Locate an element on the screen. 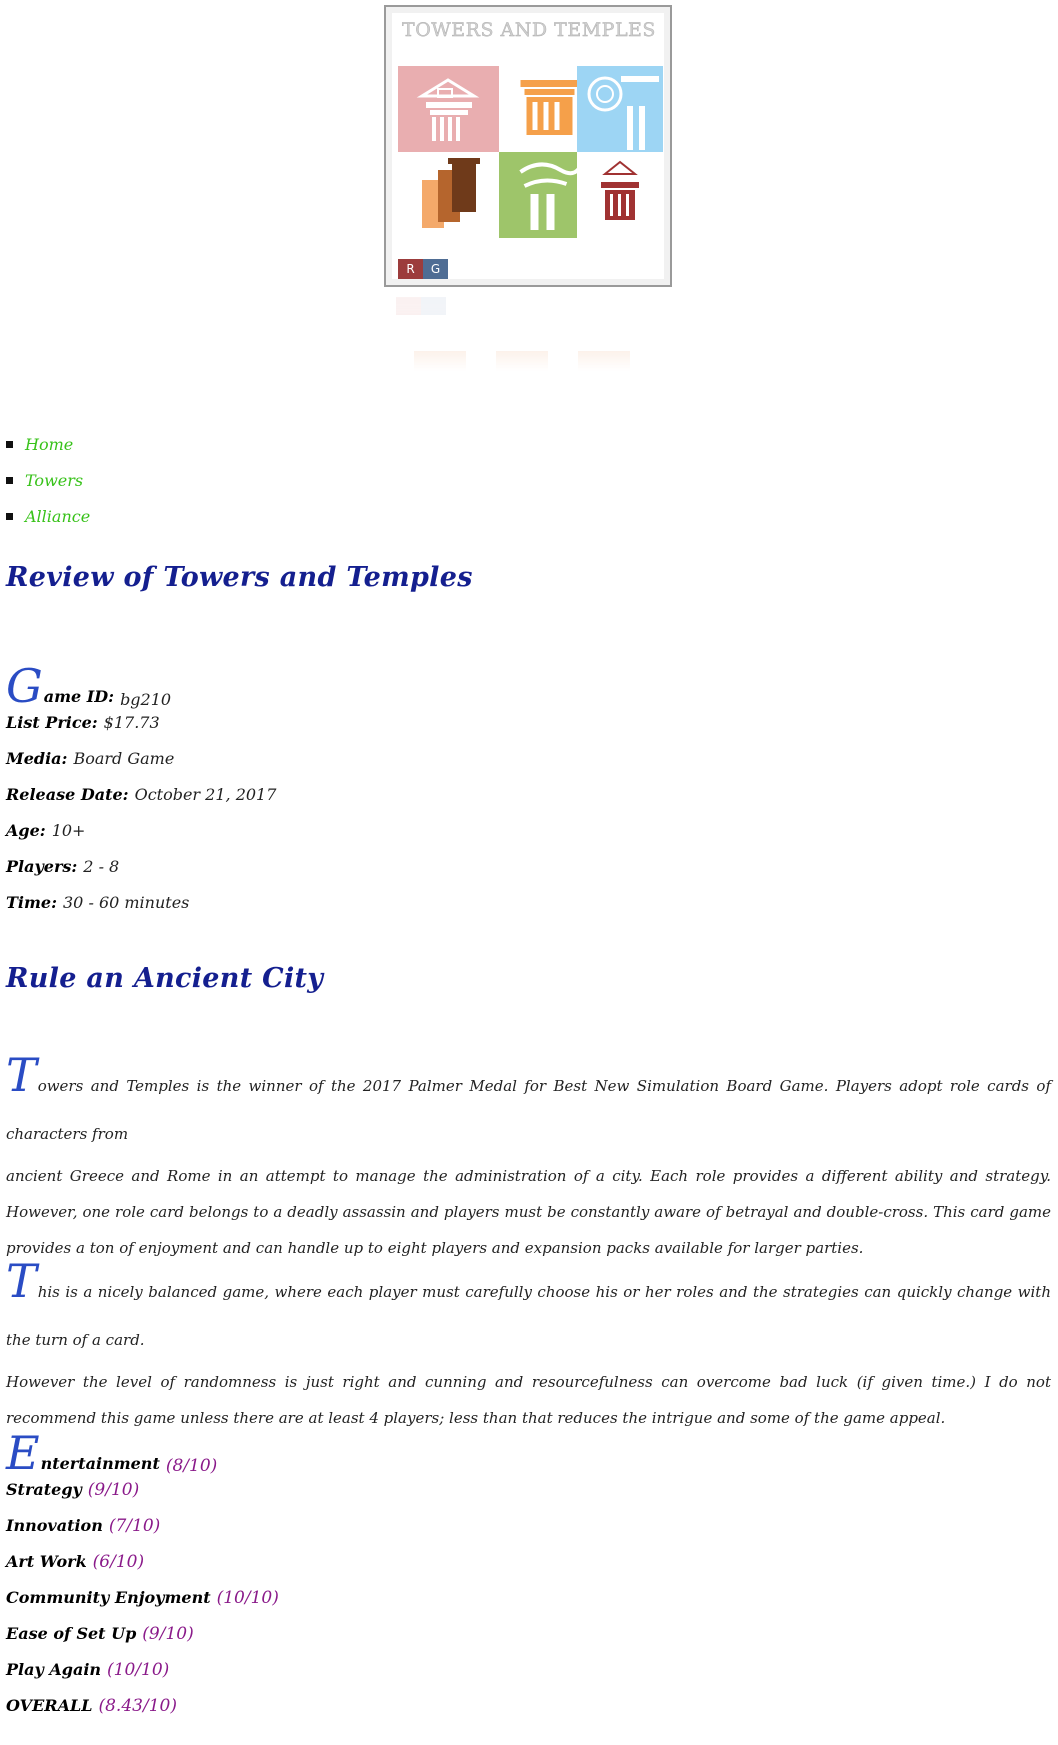 This screenshot has height=1745, width=1058. ionic-tile-blue is located at coordinates (620, 109).